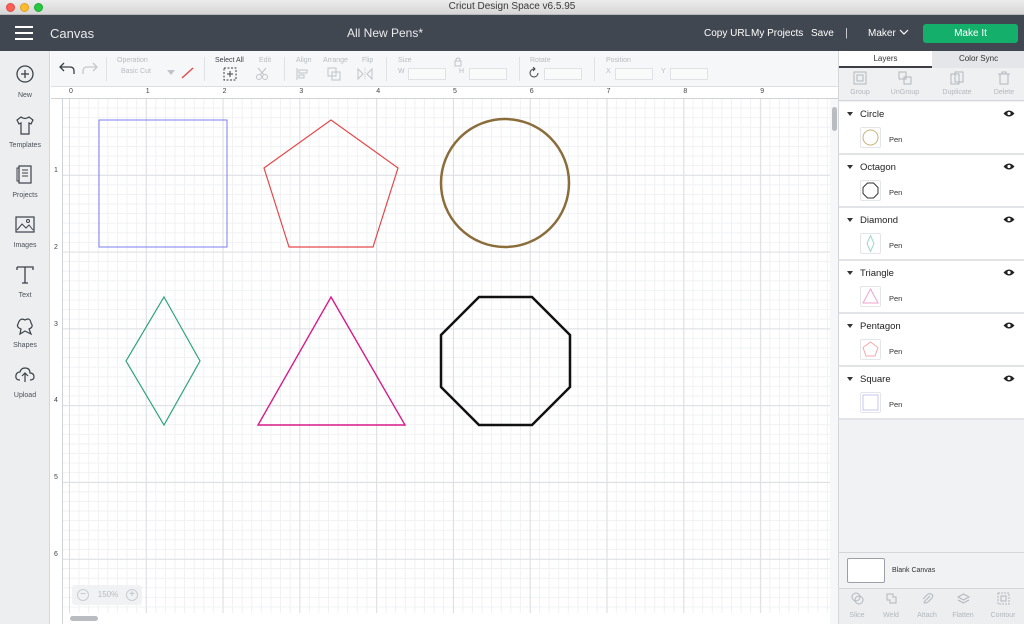  What do you see at coordinates (25, 374) in the screenshot?
I see `upload-icon` at bounding box center [25, 374].